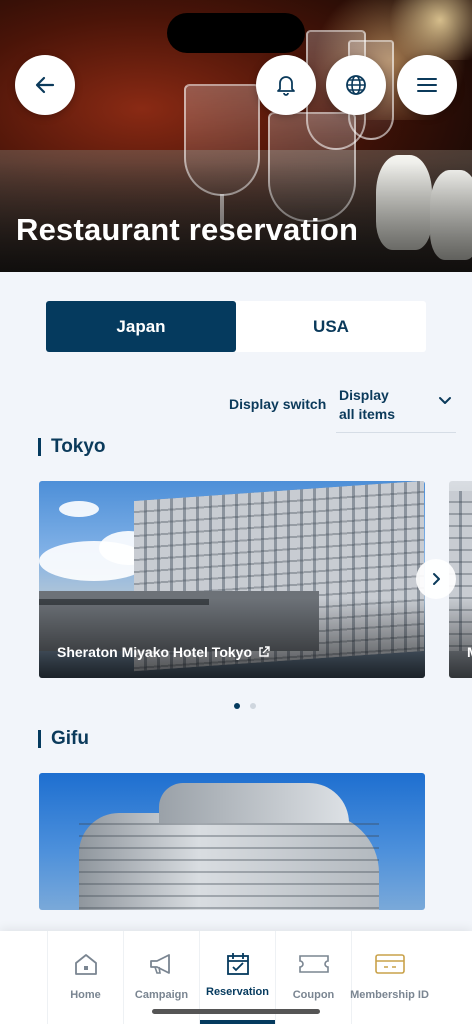 The height and width of the screenshot is (1024, 472). Describe the element at coordinates (238, 1022) in the screenshot. I see `nav-active-indicator` at that location.